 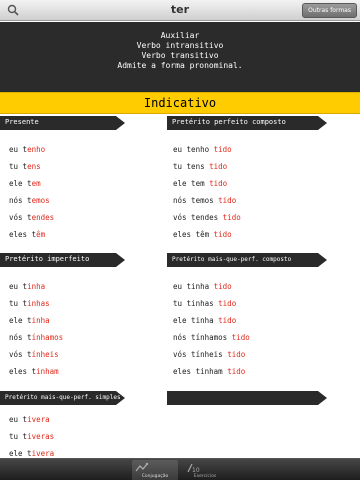 What do you see at coordinates (198, 217) in the screenshot?
I see `conjugation-stem: vós tendes` at bounding box center [198, 217].